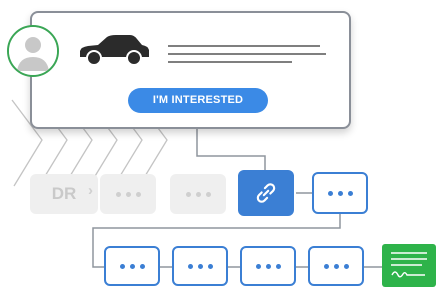 Image resolution: width=436 pixels, height=292 pixels. What do you see at coordinates (198, 100) in the screenshot?
I see `interested-button: I'M INTERESTED` at bounding box center [198, 100].